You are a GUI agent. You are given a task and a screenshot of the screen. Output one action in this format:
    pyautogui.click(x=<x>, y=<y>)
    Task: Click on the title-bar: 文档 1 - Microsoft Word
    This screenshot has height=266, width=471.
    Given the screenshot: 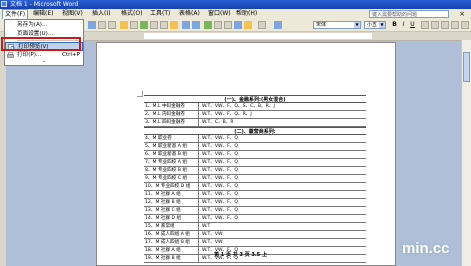 What is the action you would take?
    pyautogui.click(x=235, y=4)
    